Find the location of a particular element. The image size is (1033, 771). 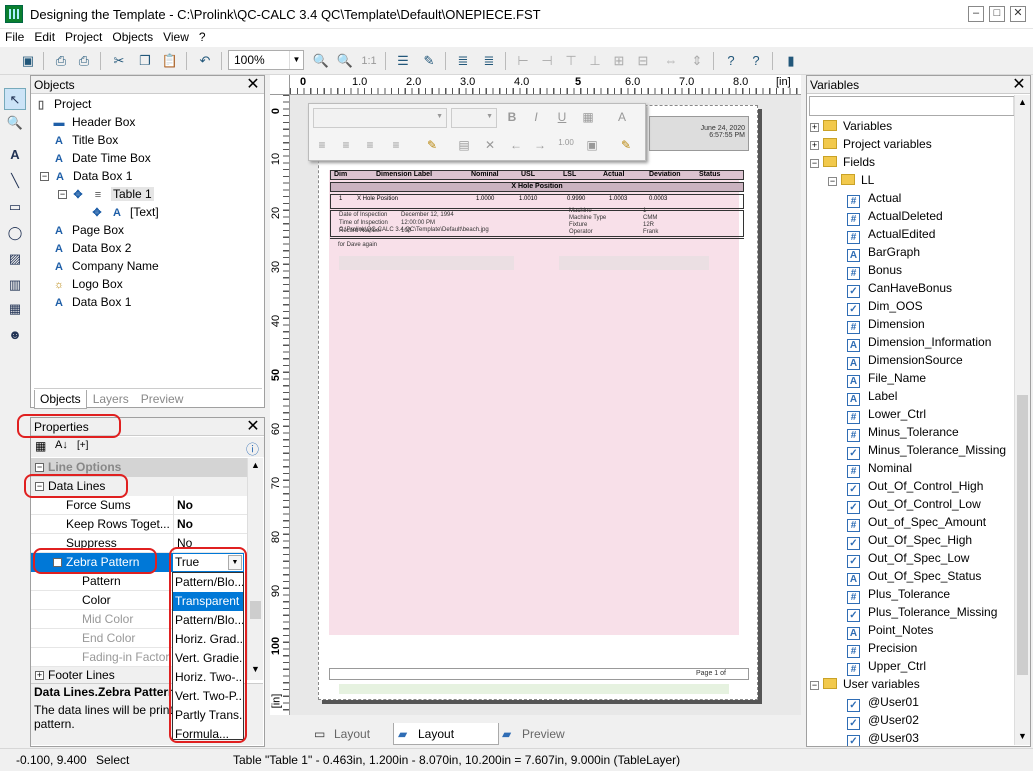

prop-row-end-color: End Color is located at coordinates (101, 638).